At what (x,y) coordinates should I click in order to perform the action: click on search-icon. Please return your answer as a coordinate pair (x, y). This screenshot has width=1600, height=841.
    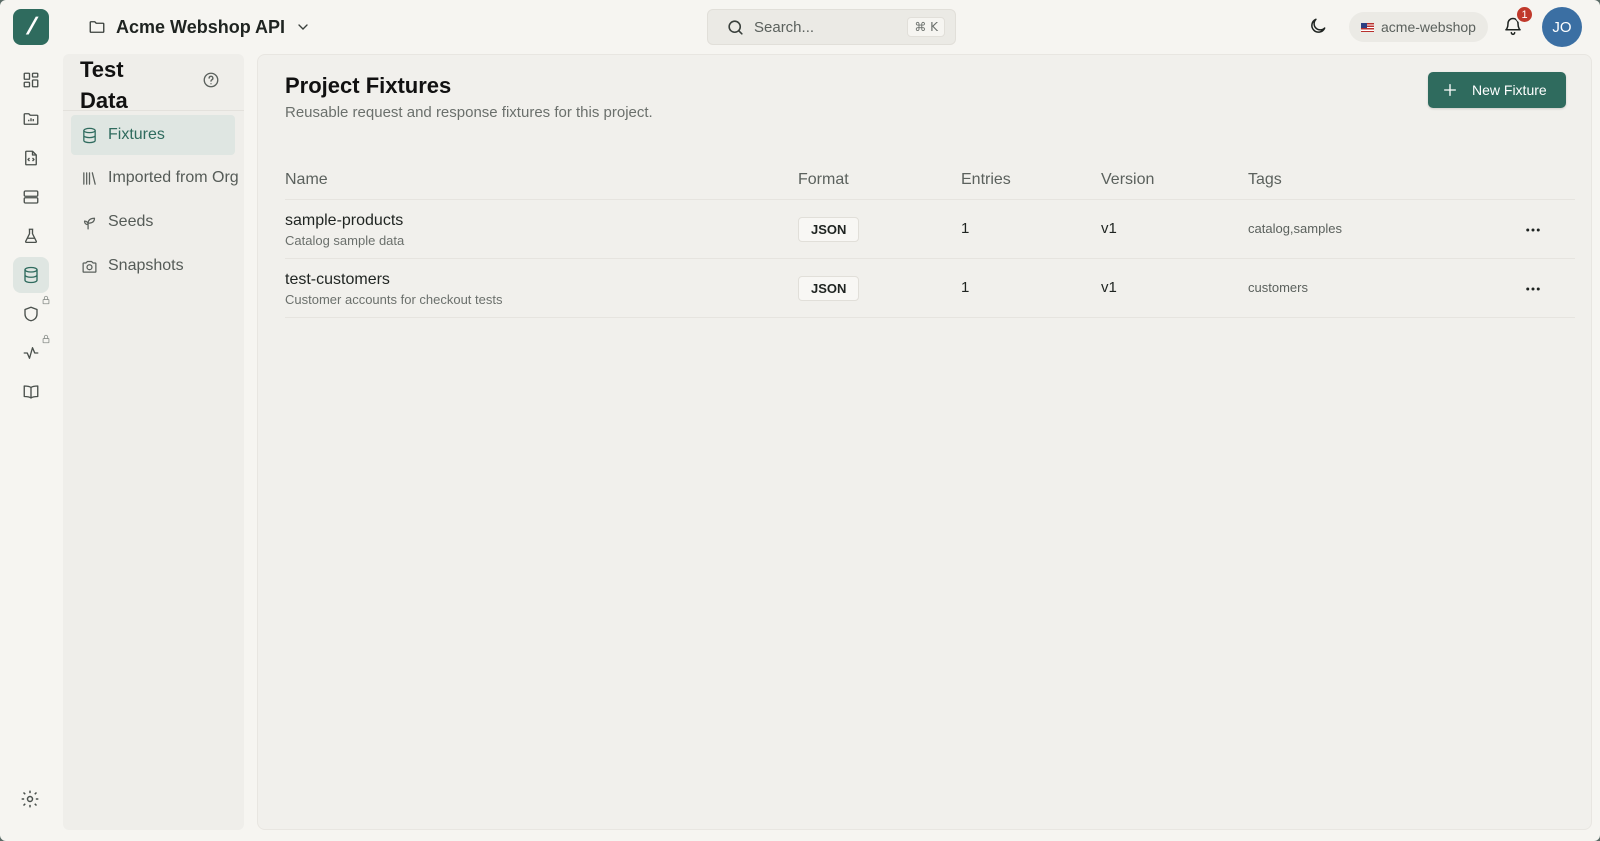
    Looking at the image, I should click on (735, 27).